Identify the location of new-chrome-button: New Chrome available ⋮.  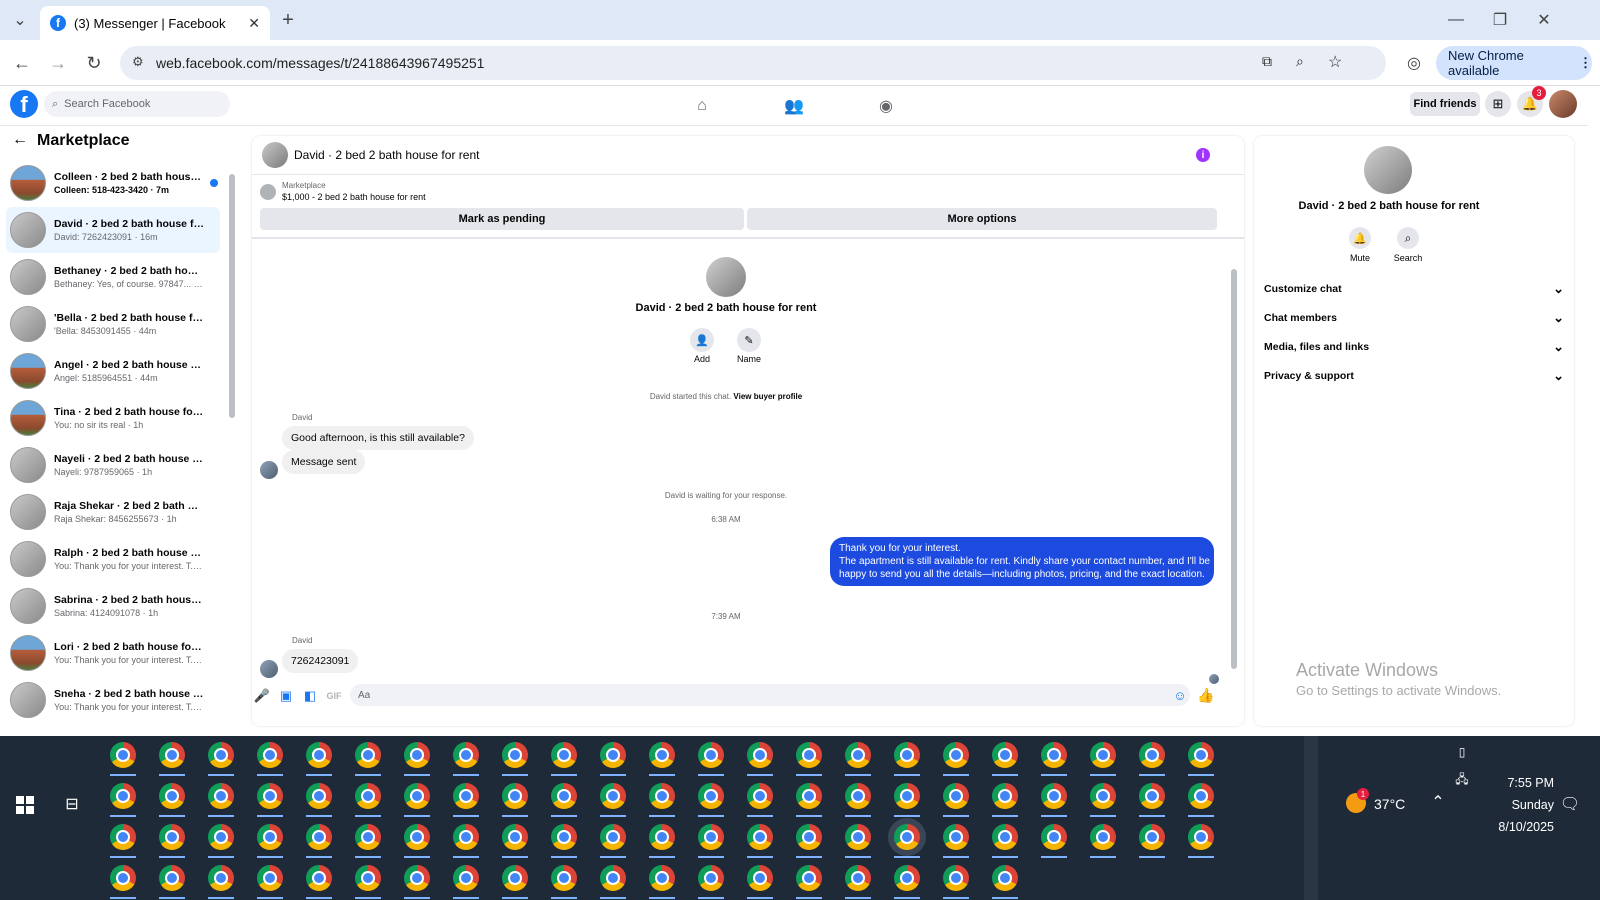
(1514, 63).